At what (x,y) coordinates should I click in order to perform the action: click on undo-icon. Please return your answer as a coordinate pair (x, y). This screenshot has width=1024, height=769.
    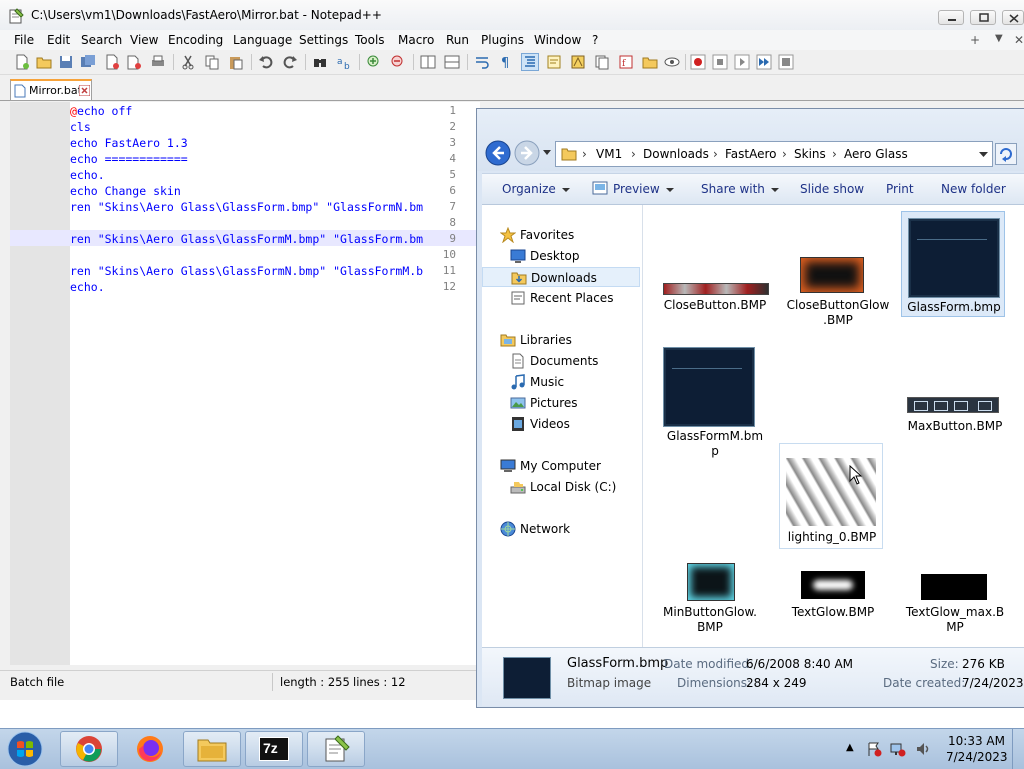
    Looking at the image, I should click on (266, 62).